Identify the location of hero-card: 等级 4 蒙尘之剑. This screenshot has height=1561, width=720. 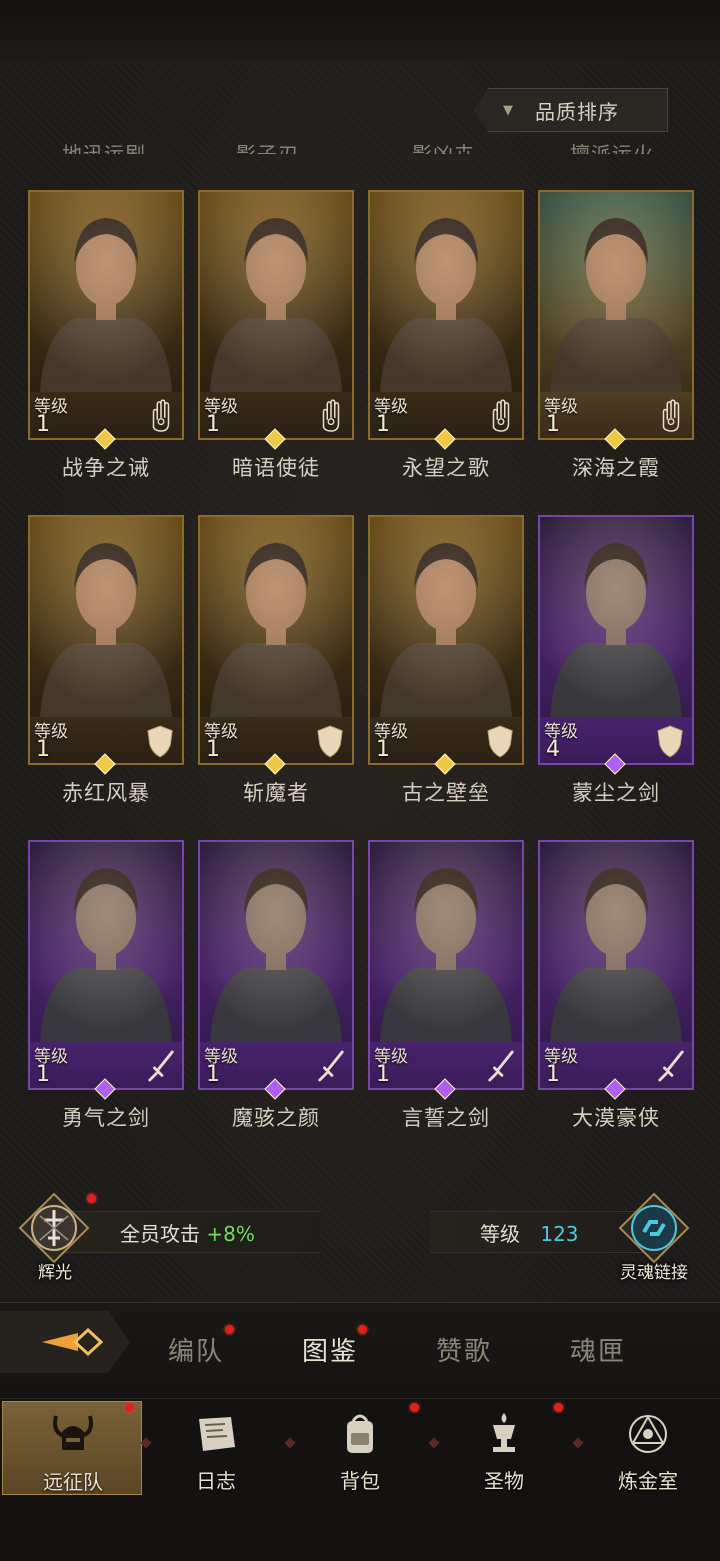
(616, 660).